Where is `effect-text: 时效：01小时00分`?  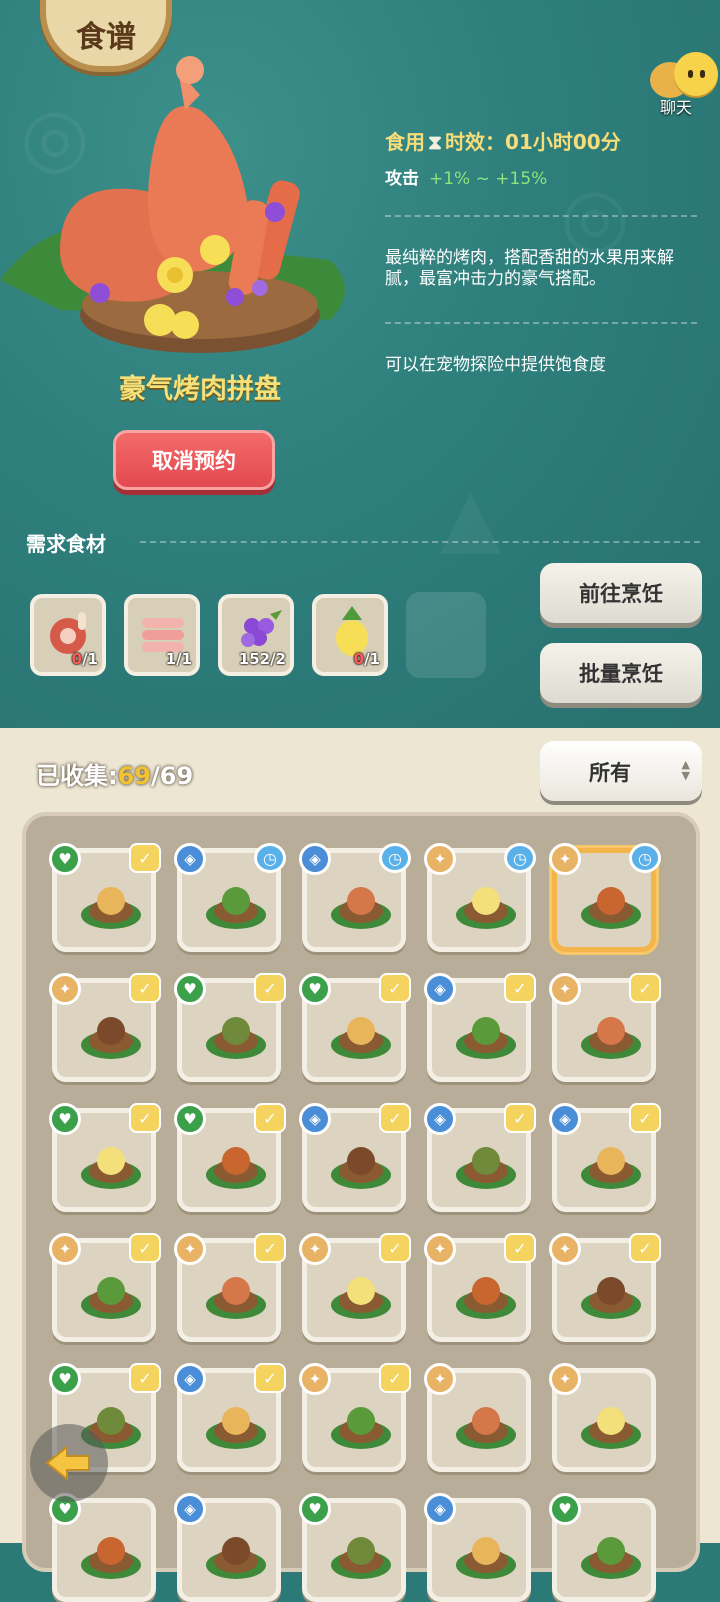
effect-text: 时效：01小时00分 is located at coordinates (533, 142).